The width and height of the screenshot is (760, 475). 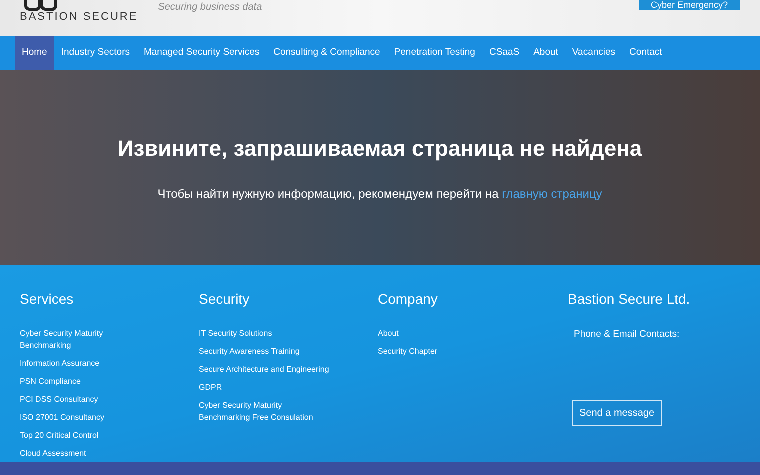 I want to click on footer-heading: Security, so click(x=225, y=299).